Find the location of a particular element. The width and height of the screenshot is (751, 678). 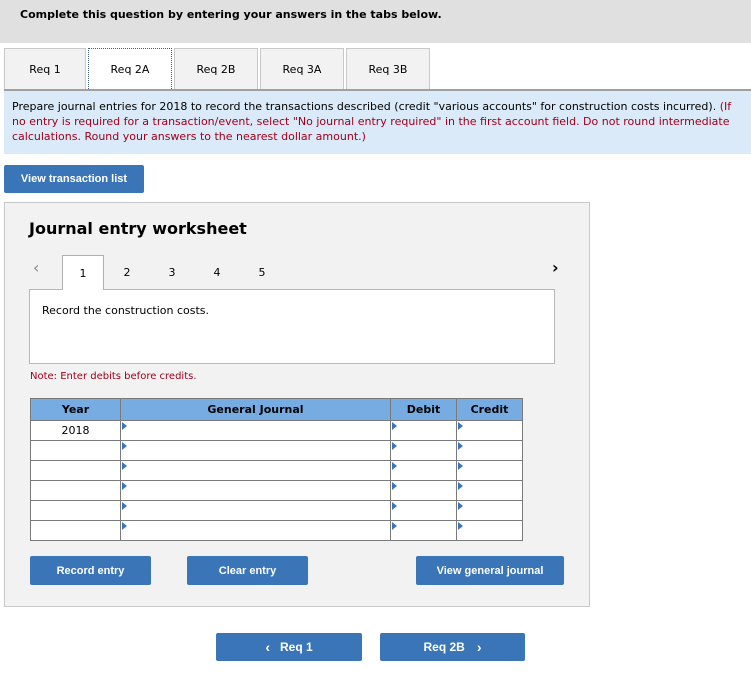

tab-req-2b: Req 2B is located at coordinates (216, 69).